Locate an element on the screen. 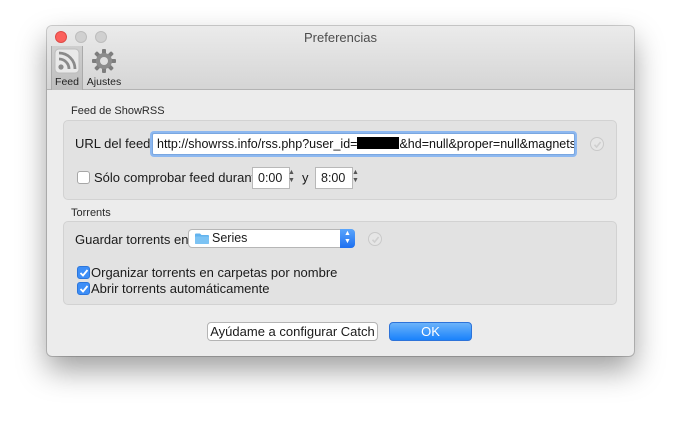 This screenshot has width=680, height=424. toolbar-tab-ajustes-label: Ajustes is located at coordinates (104, 82).